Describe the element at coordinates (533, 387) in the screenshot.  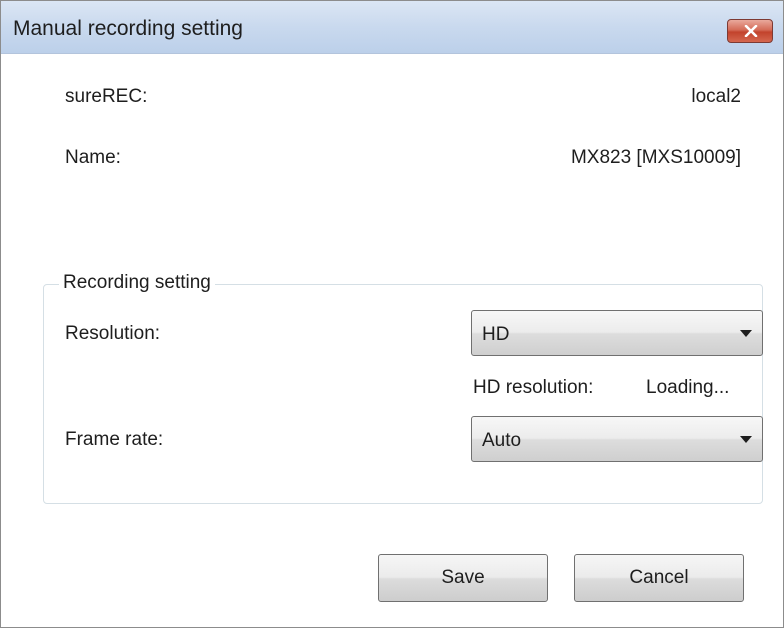
I see `hd-resolution-label: HD resolution:` at that location.